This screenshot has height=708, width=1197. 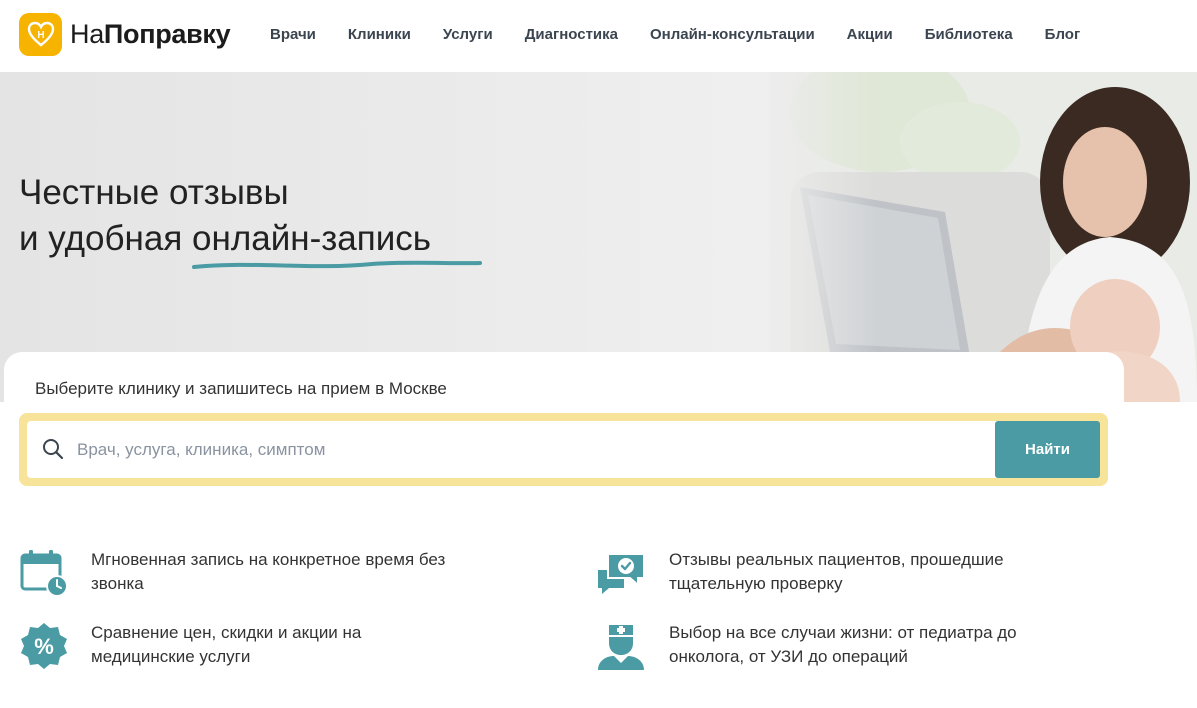 What do you see at coordinates (621, 647) in the screenshot?
I see `doctor-icon` at bounding box center [621, 647].